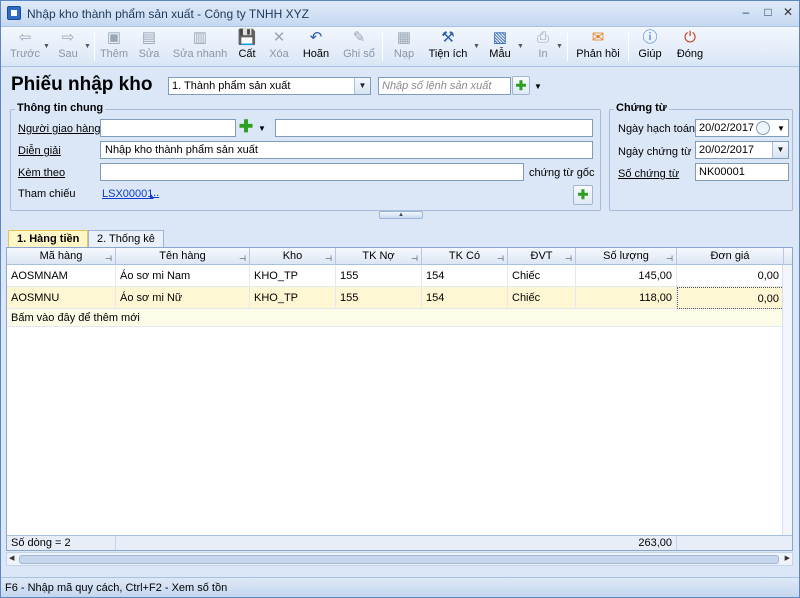  Describe the element at coordinates (746, 13) in the screenshot. I see `minimize-button: –` at that location.